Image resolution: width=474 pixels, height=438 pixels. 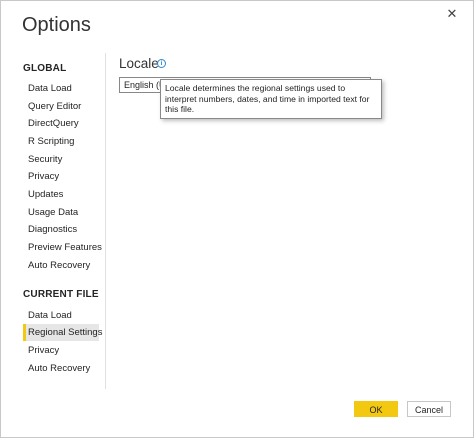 I want to click on sidebar-item-updates: Updates, so click(x=61, y=194).